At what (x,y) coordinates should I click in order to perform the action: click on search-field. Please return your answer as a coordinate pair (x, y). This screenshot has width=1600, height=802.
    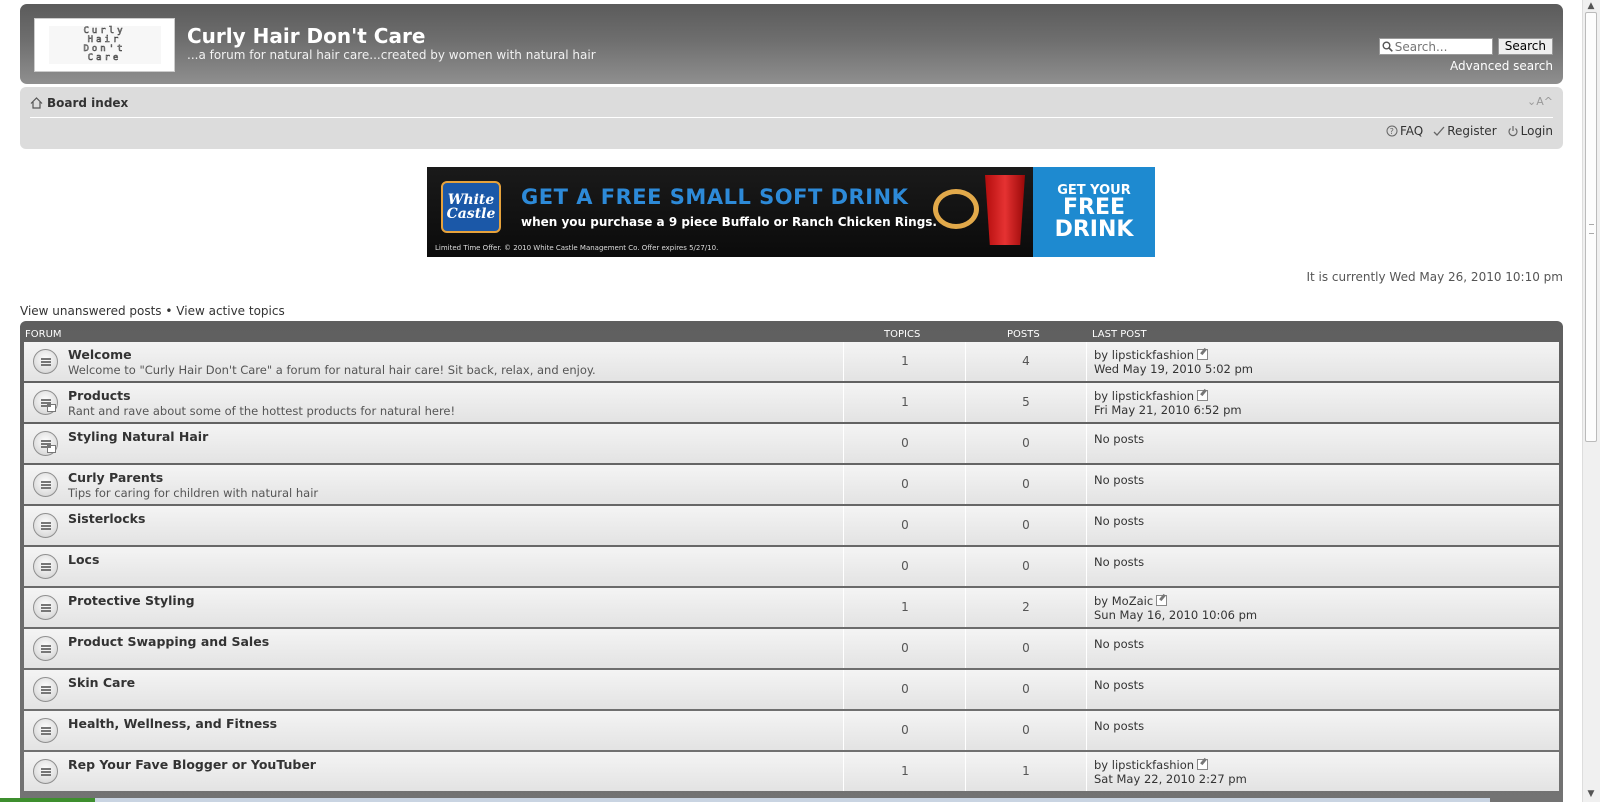
    Looking at the image, I should click on (1435, 46).